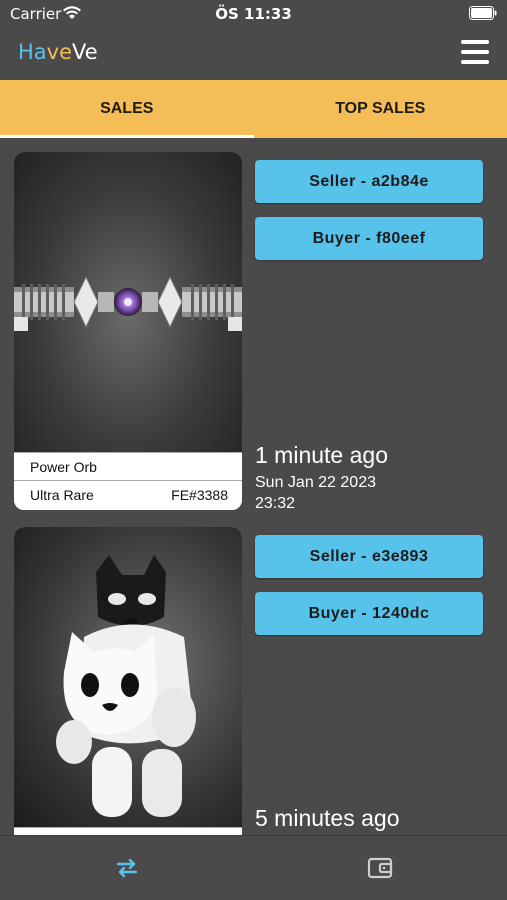 This screenshot has width=507, height=900. I want to click on clock: ÖS 11:33, so click(253, 14).